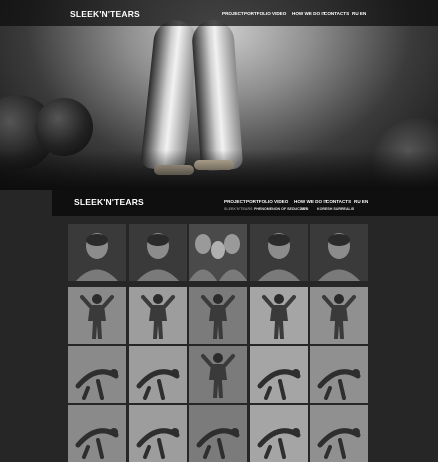 This screenshot has height=462, width=438. Describe the element at coordinates (310, 201) in the screenshot. I see `page-nav-how-we-do-it: HOW WE DO IT` at that location.